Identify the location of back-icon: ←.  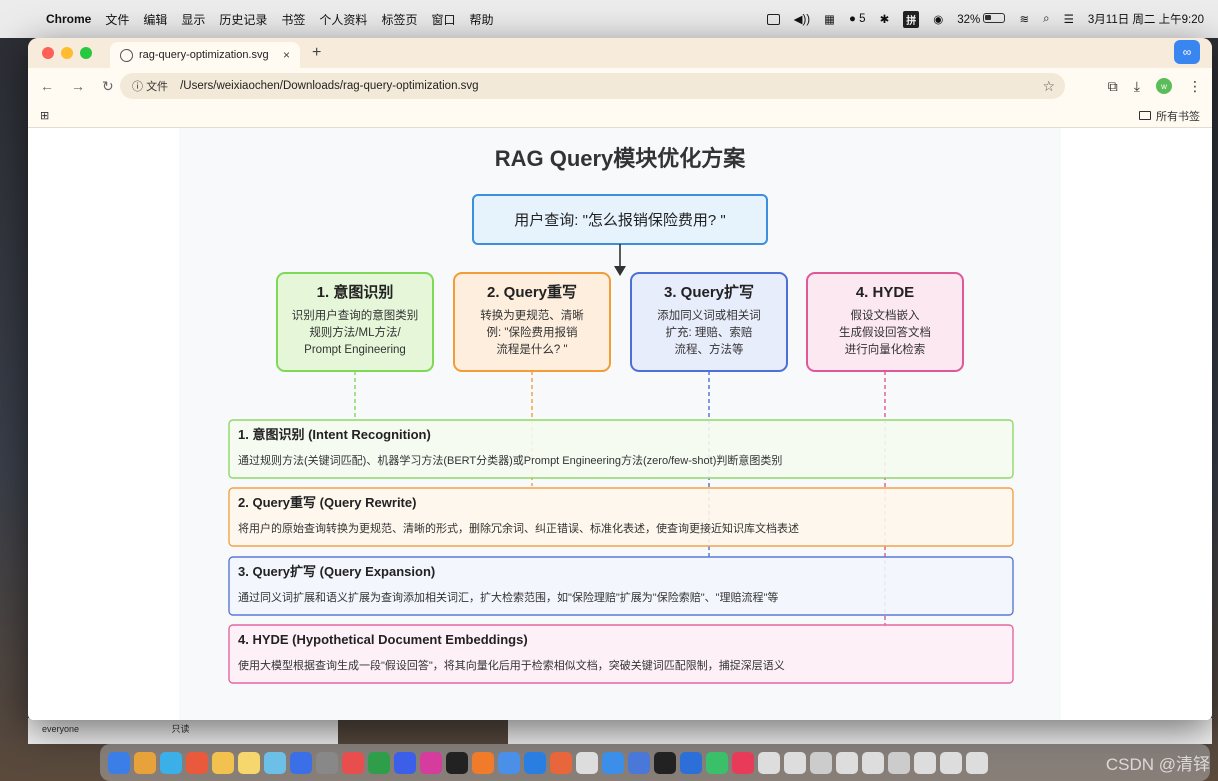
(47, 86).